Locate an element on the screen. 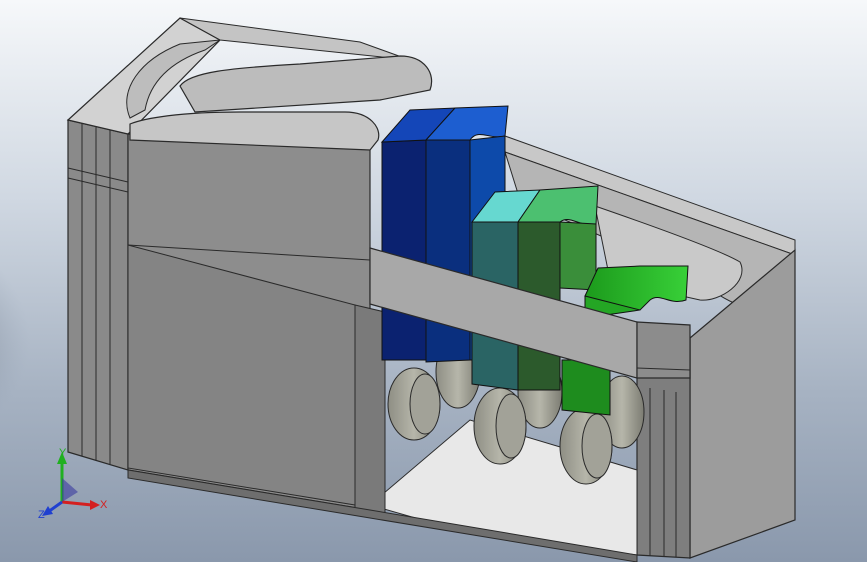 Image resolution: width=867 pixels, height=562 pixels. x-axis-label: X is located at coordinates (104, 505).